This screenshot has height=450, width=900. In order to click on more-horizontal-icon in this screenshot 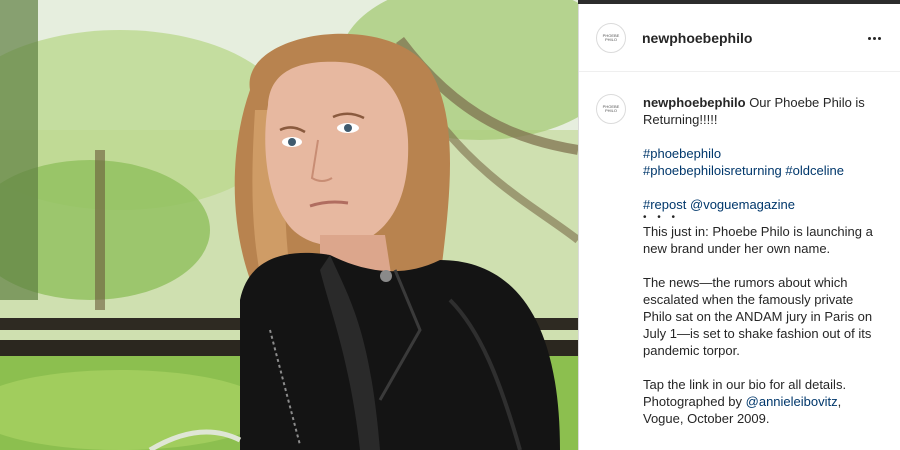, I will do `click(877, 37)`.